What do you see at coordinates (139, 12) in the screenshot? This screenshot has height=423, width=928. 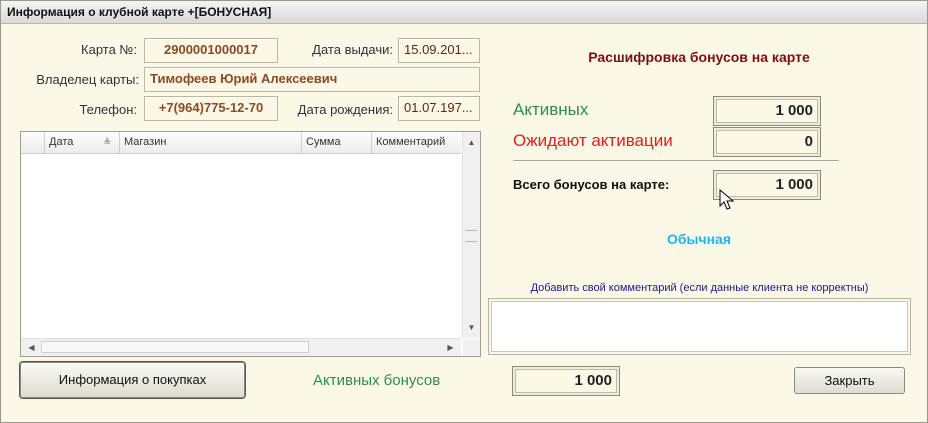 I see `window-title: Информация о клубной карте +[БОНУСНАЯ]` at bounding box center [139, 12].